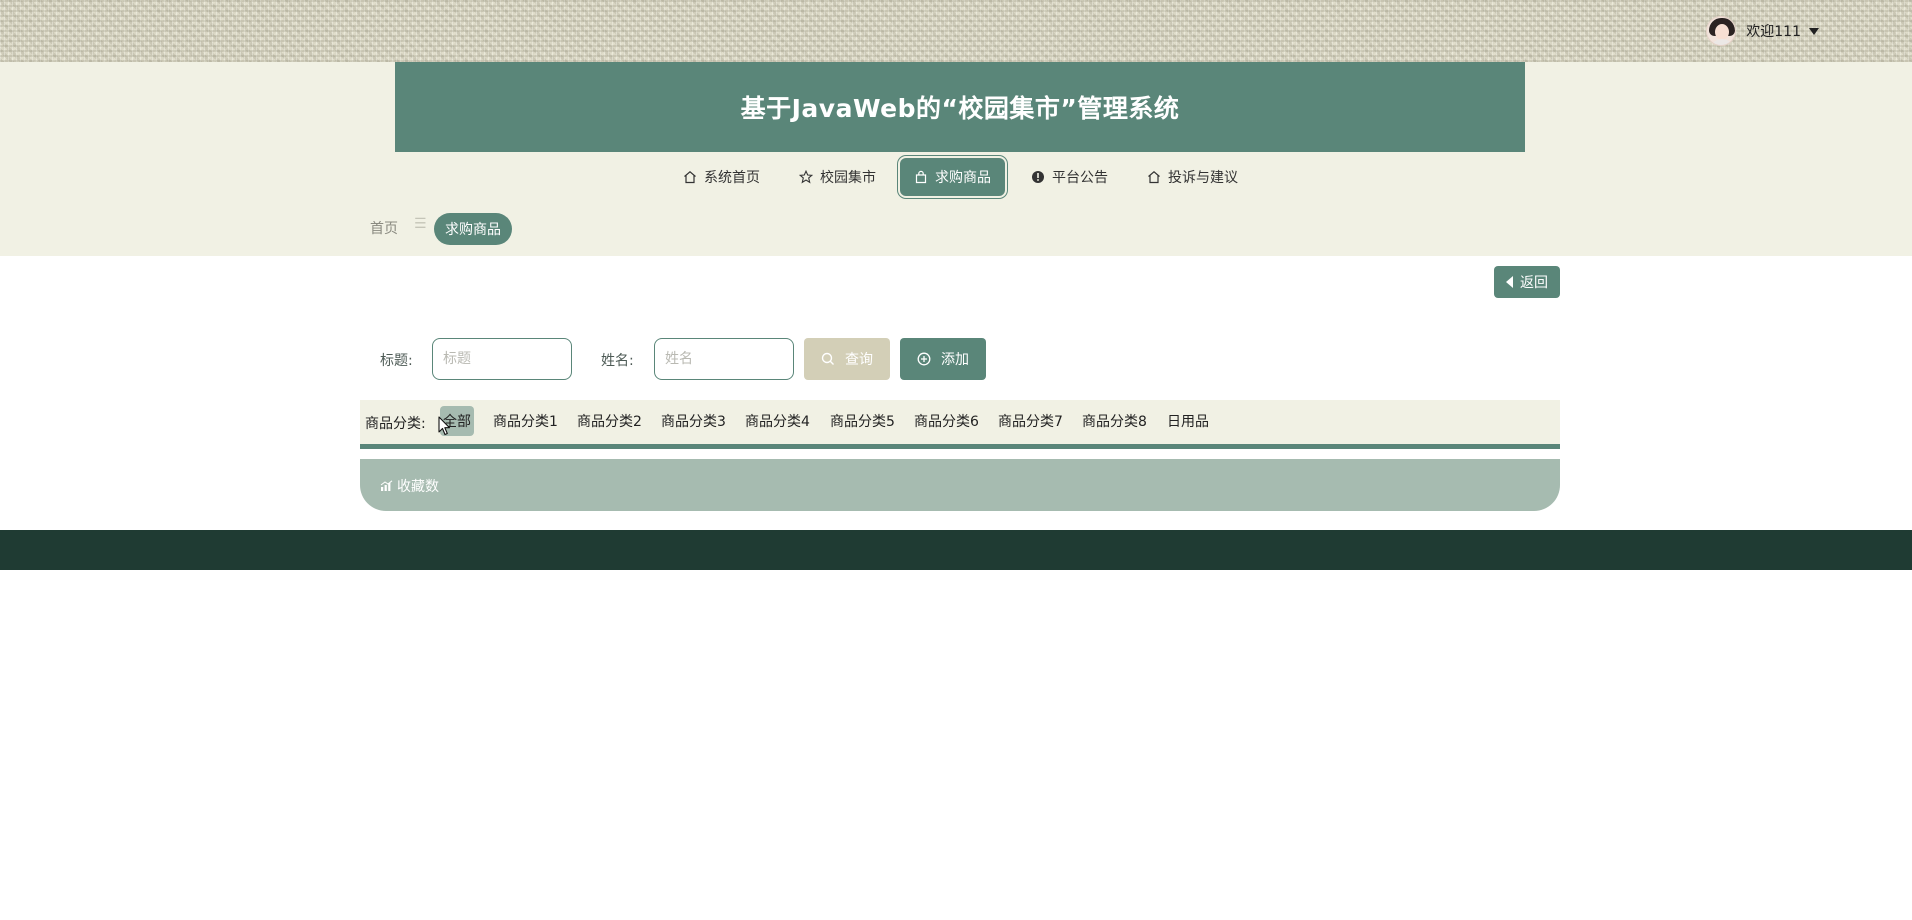 The width and height of the screenshot is (1912, 920). I want to click on title-label: 标题:, so click(396, 361).